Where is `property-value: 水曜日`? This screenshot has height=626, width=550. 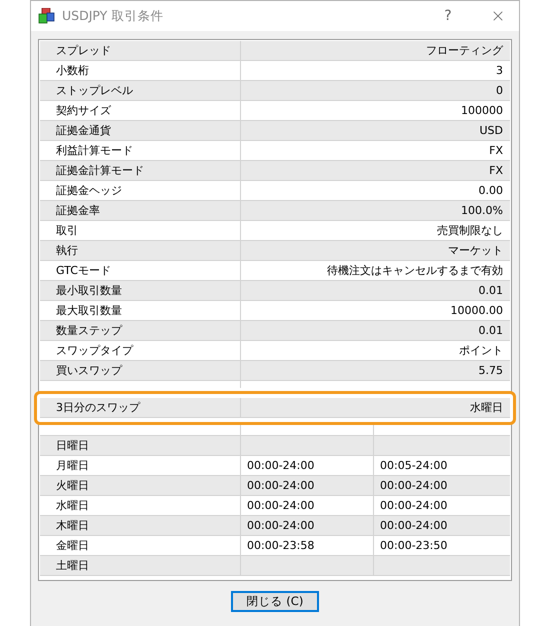 property-value: 水曜日 is located at coordinates (375, 407).